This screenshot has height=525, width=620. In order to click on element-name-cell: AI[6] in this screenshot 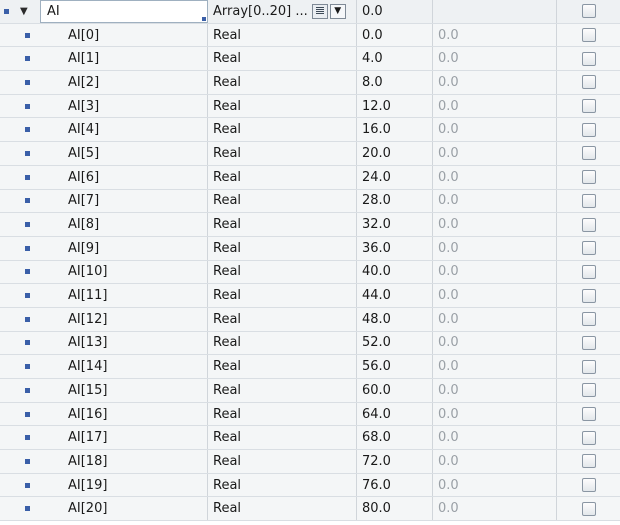, I will do `click(124, 177)`.